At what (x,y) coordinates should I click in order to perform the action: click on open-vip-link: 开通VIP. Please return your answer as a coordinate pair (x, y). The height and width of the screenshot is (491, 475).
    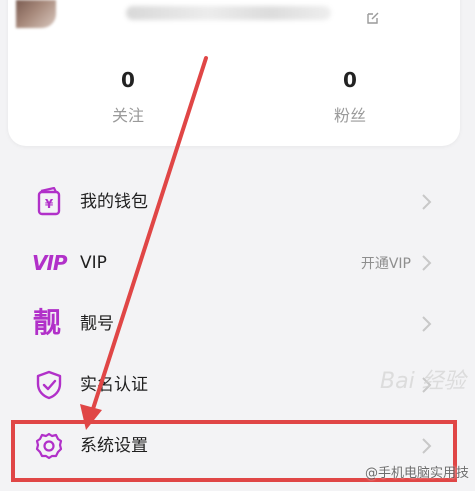
    Looking at the image, I should click on (386, 264).